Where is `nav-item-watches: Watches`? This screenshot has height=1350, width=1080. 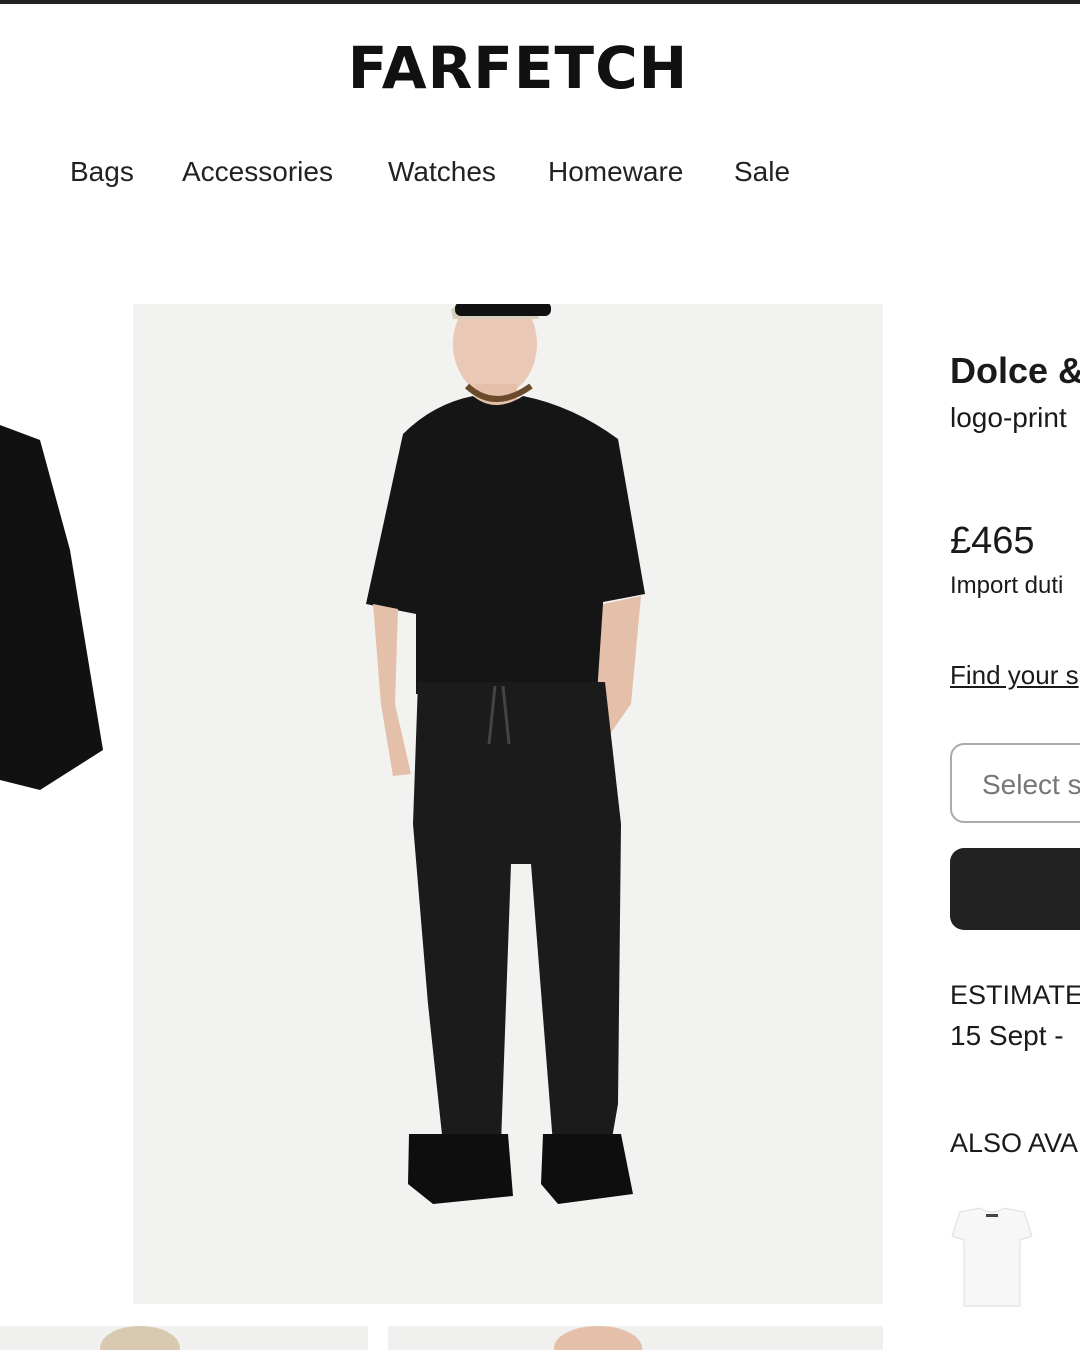 nav-item-watches: Watches is located at coordinates (442, 172).